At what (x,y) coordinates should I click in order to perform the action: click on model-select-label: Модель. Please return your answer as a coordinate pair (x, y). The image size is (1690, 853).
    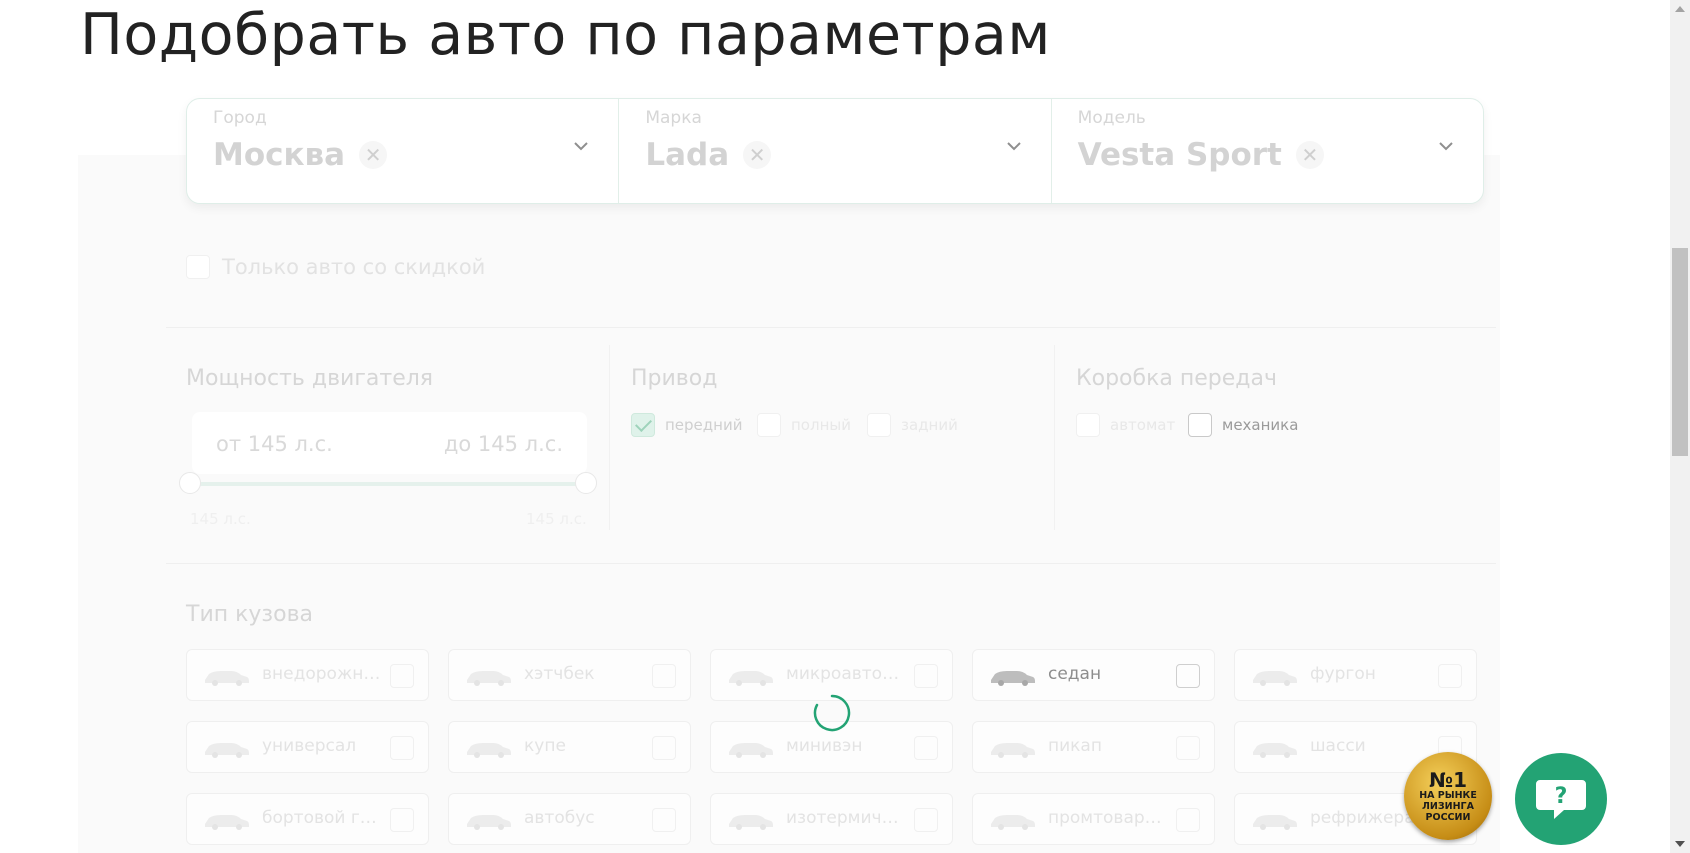
    Looking at the image, I should click on (1111, 118).